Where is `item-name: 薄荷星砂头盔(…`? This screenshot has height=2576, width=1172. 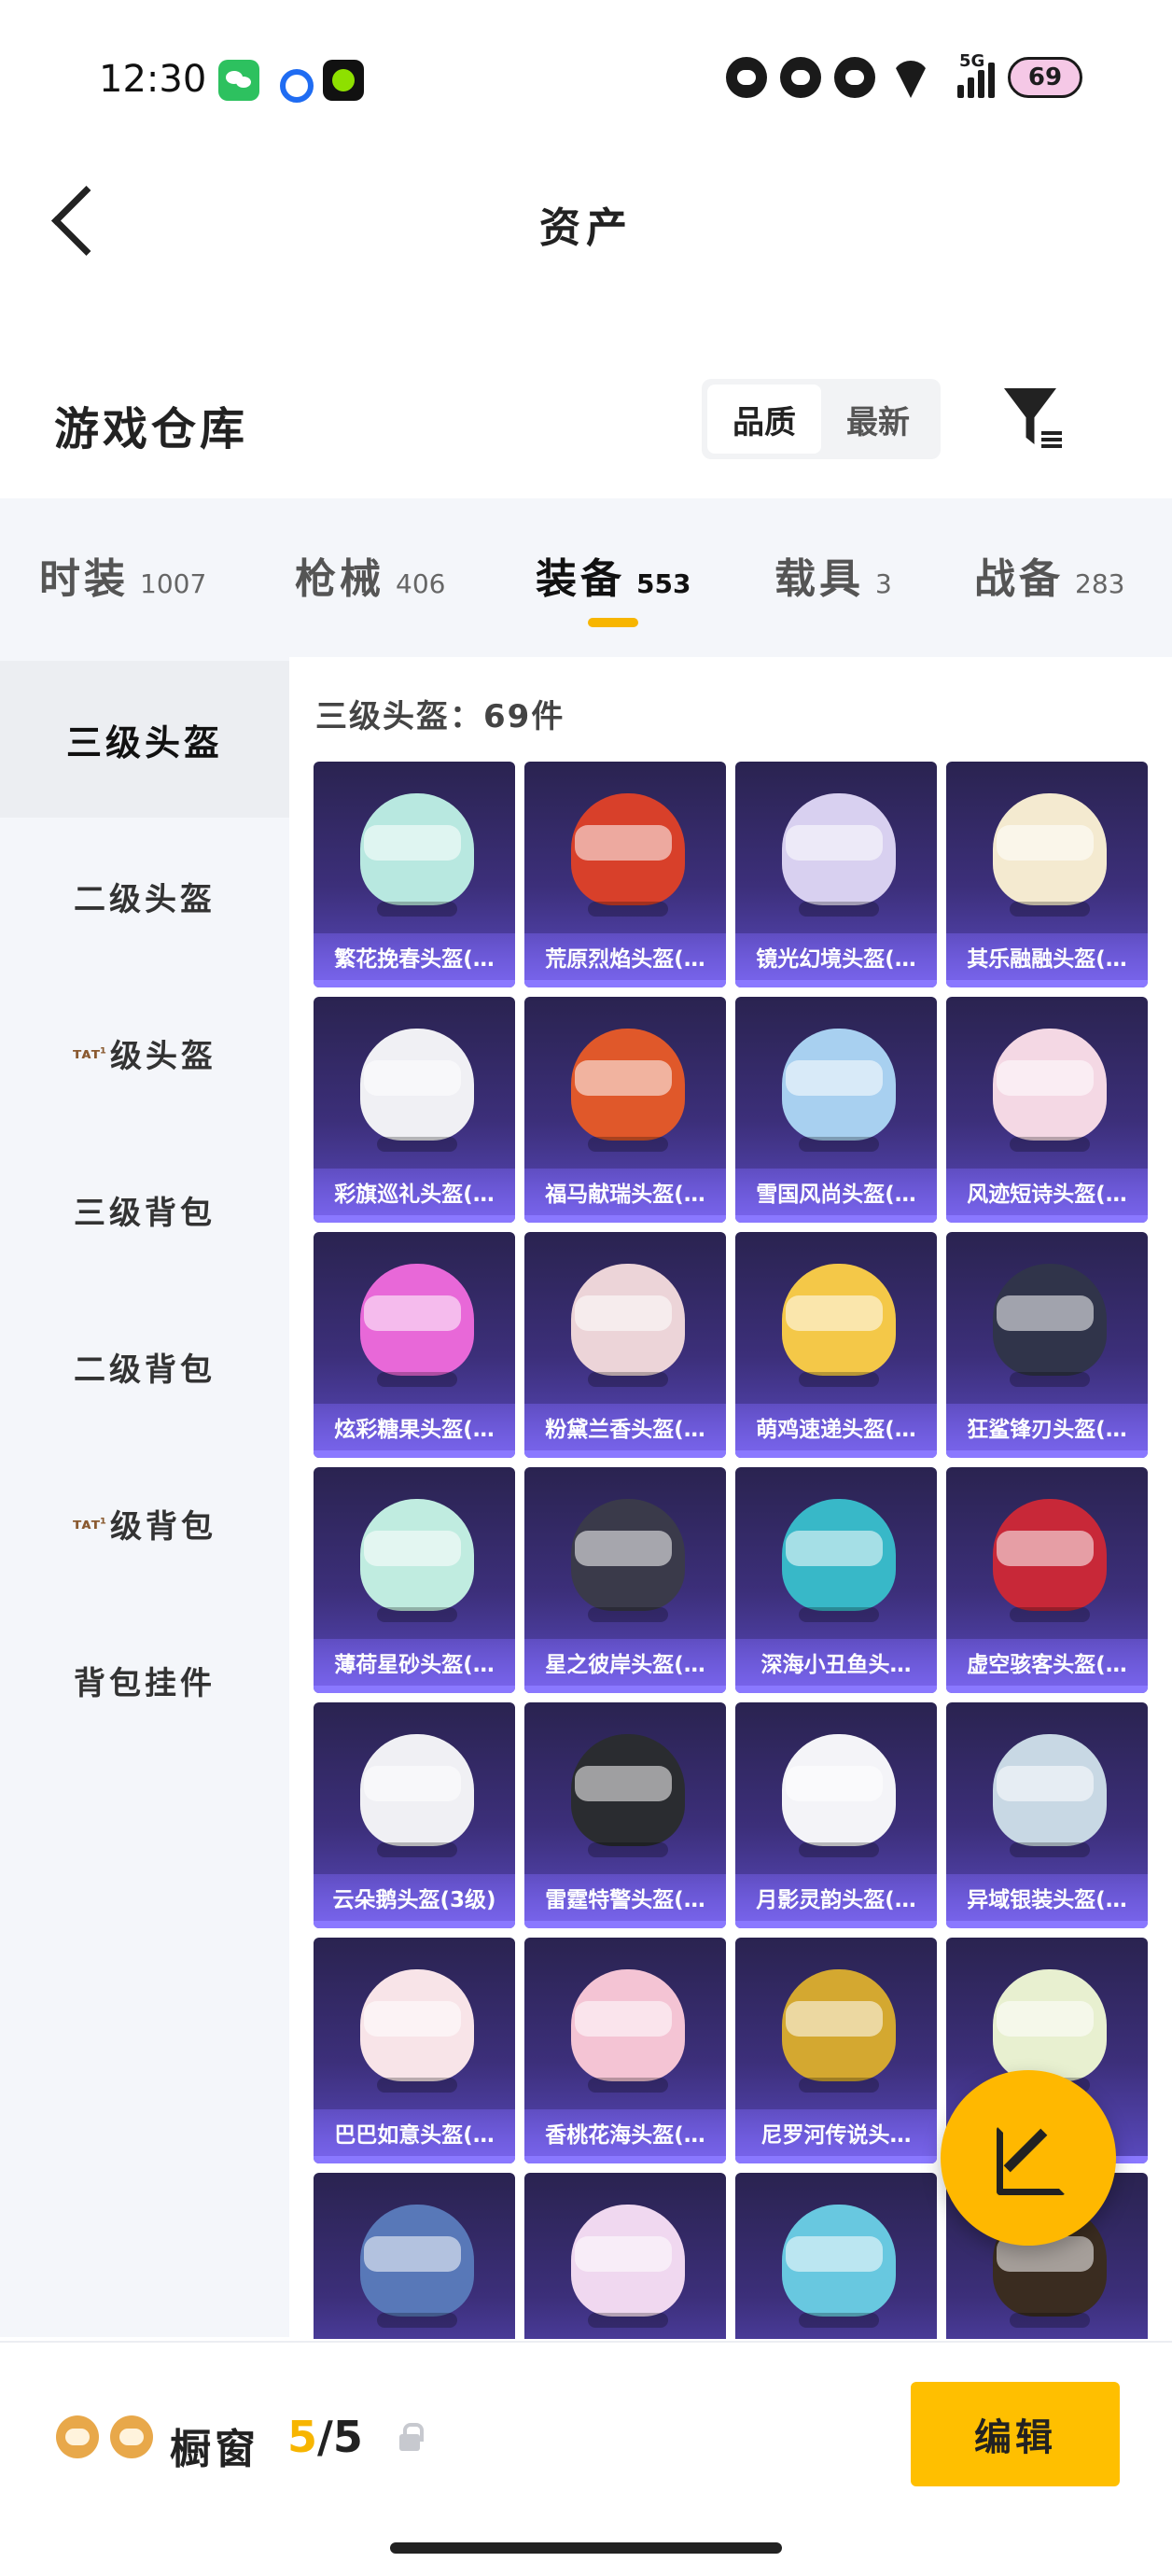 item-name: 薄荷星砂头盔(… is located at coordinates (414, 1662).